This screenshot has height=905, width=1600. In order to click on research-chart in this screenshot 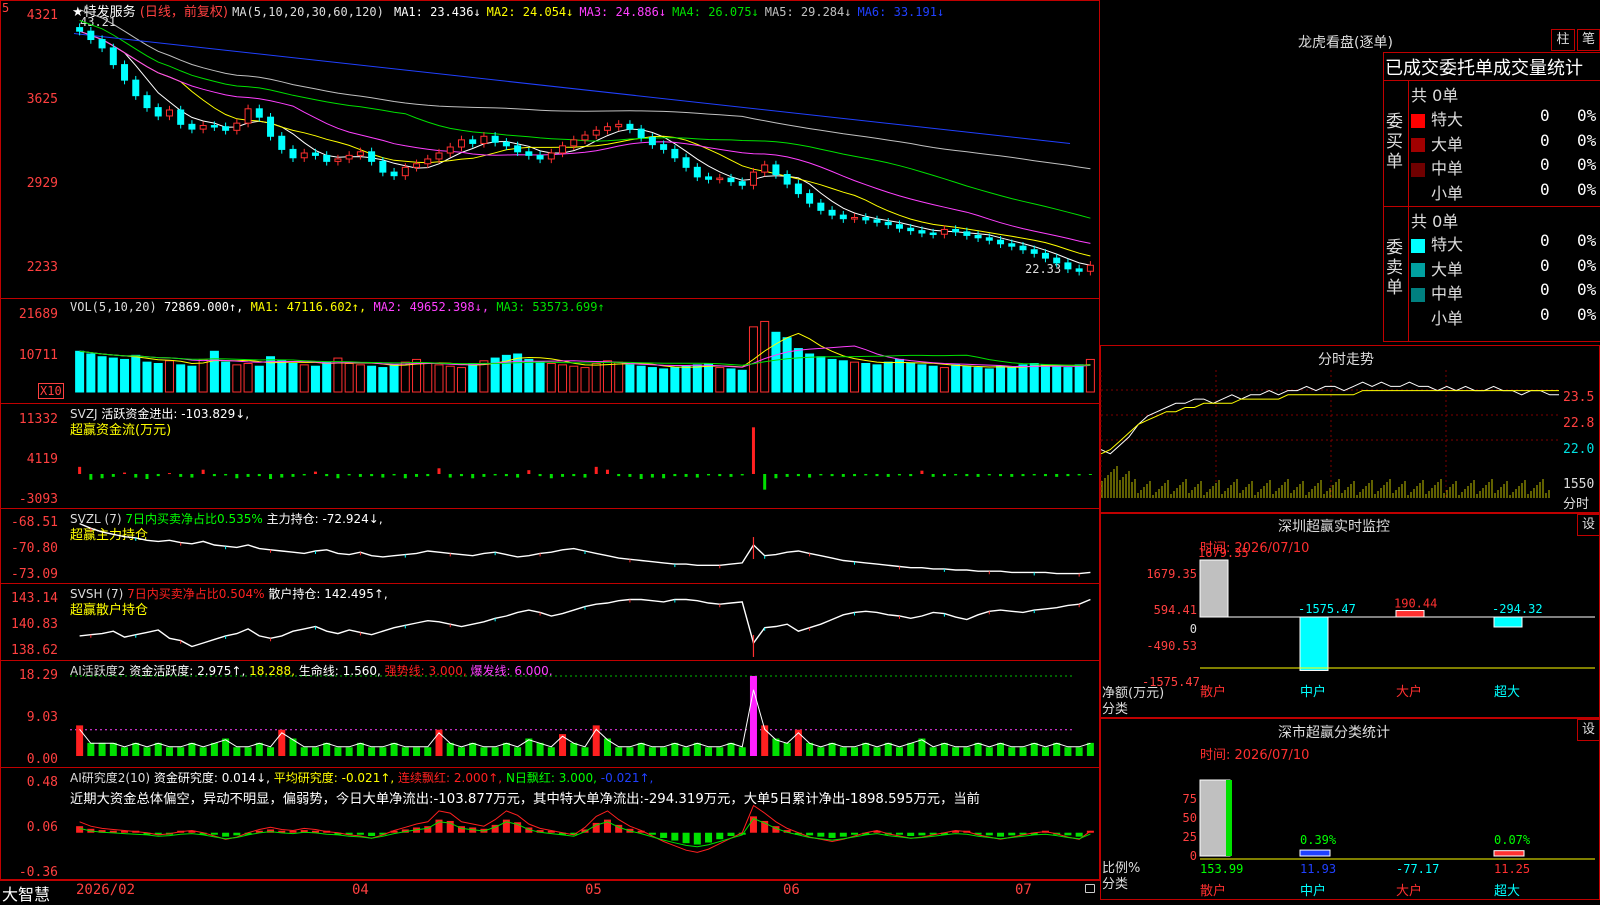, I will do `click(585, 838)`.